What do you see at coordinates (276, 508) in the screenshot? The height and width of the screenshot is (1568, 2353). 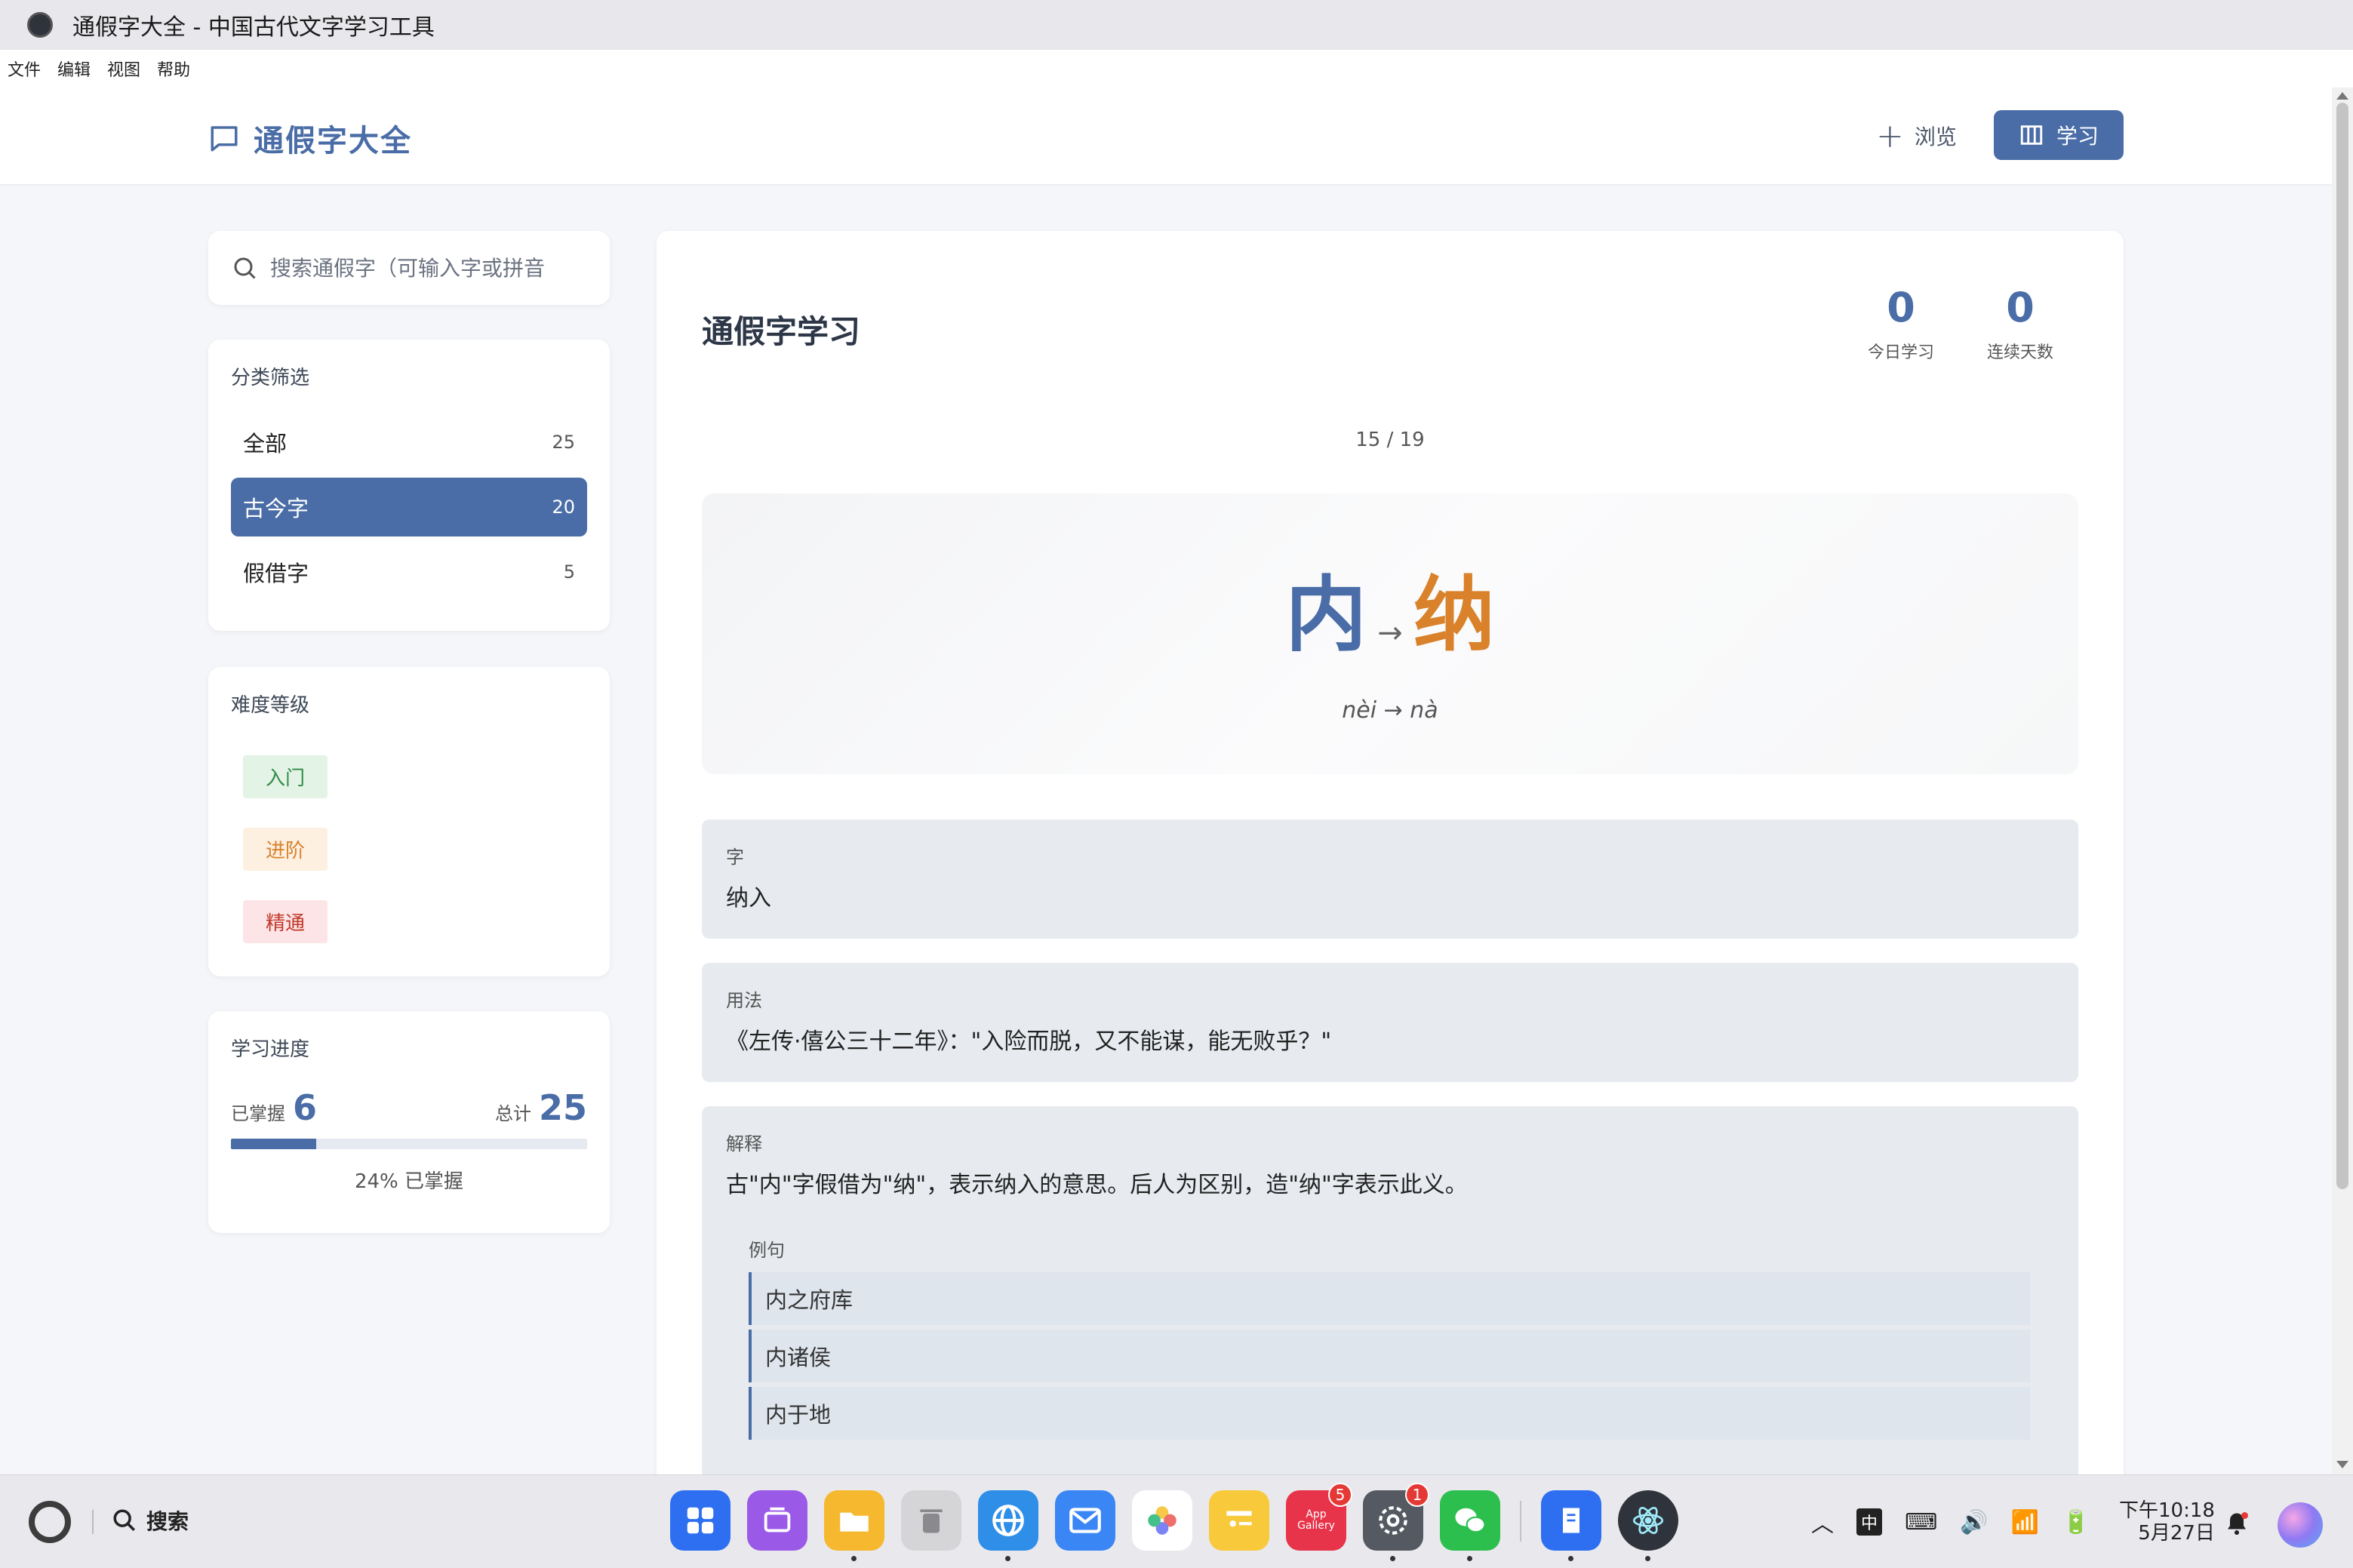 I see `filter-label: 古今字` at bounding box center [276, 508].